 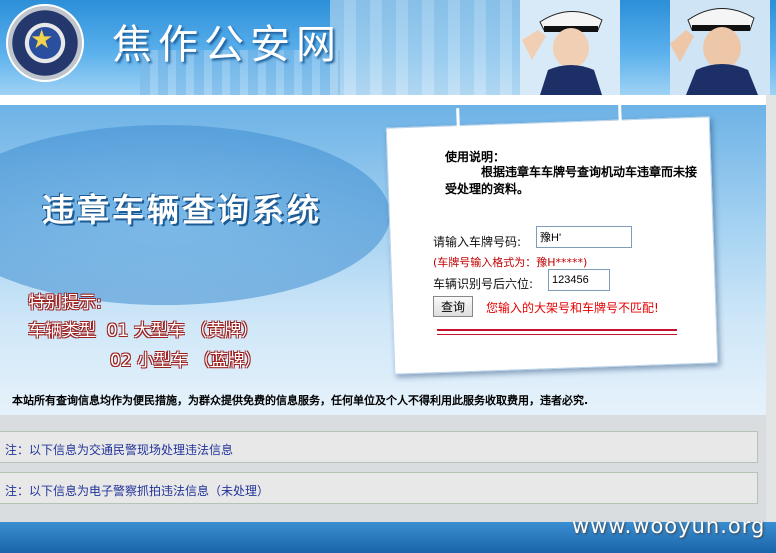 I want to click on card-hanger-right, so click(x=620, y=112).